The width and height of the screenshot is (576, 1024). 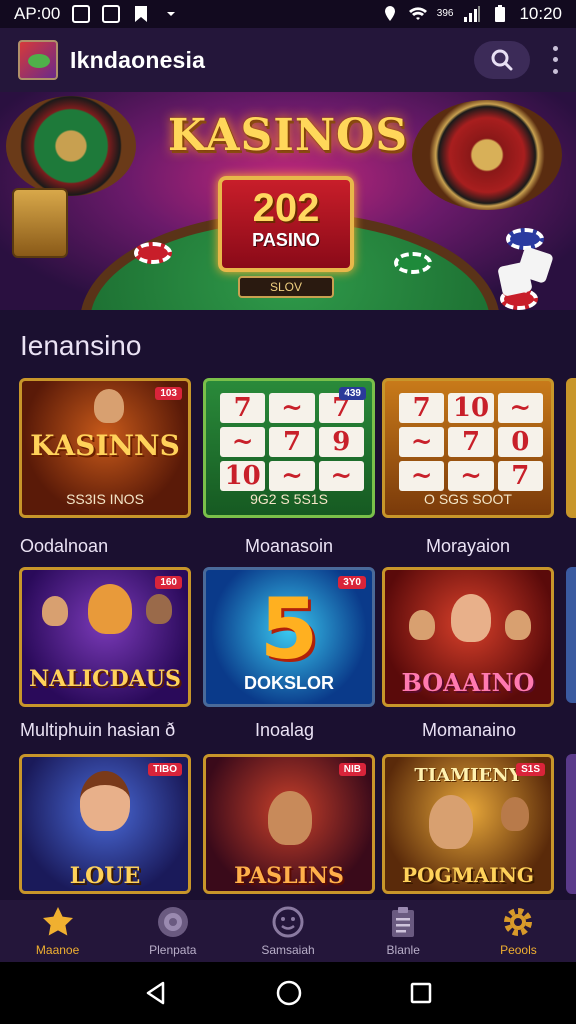 What do you see at coordinates (417, 14) in the screenshot?
I see `wifi-icon` at bounding box center [417, 14].